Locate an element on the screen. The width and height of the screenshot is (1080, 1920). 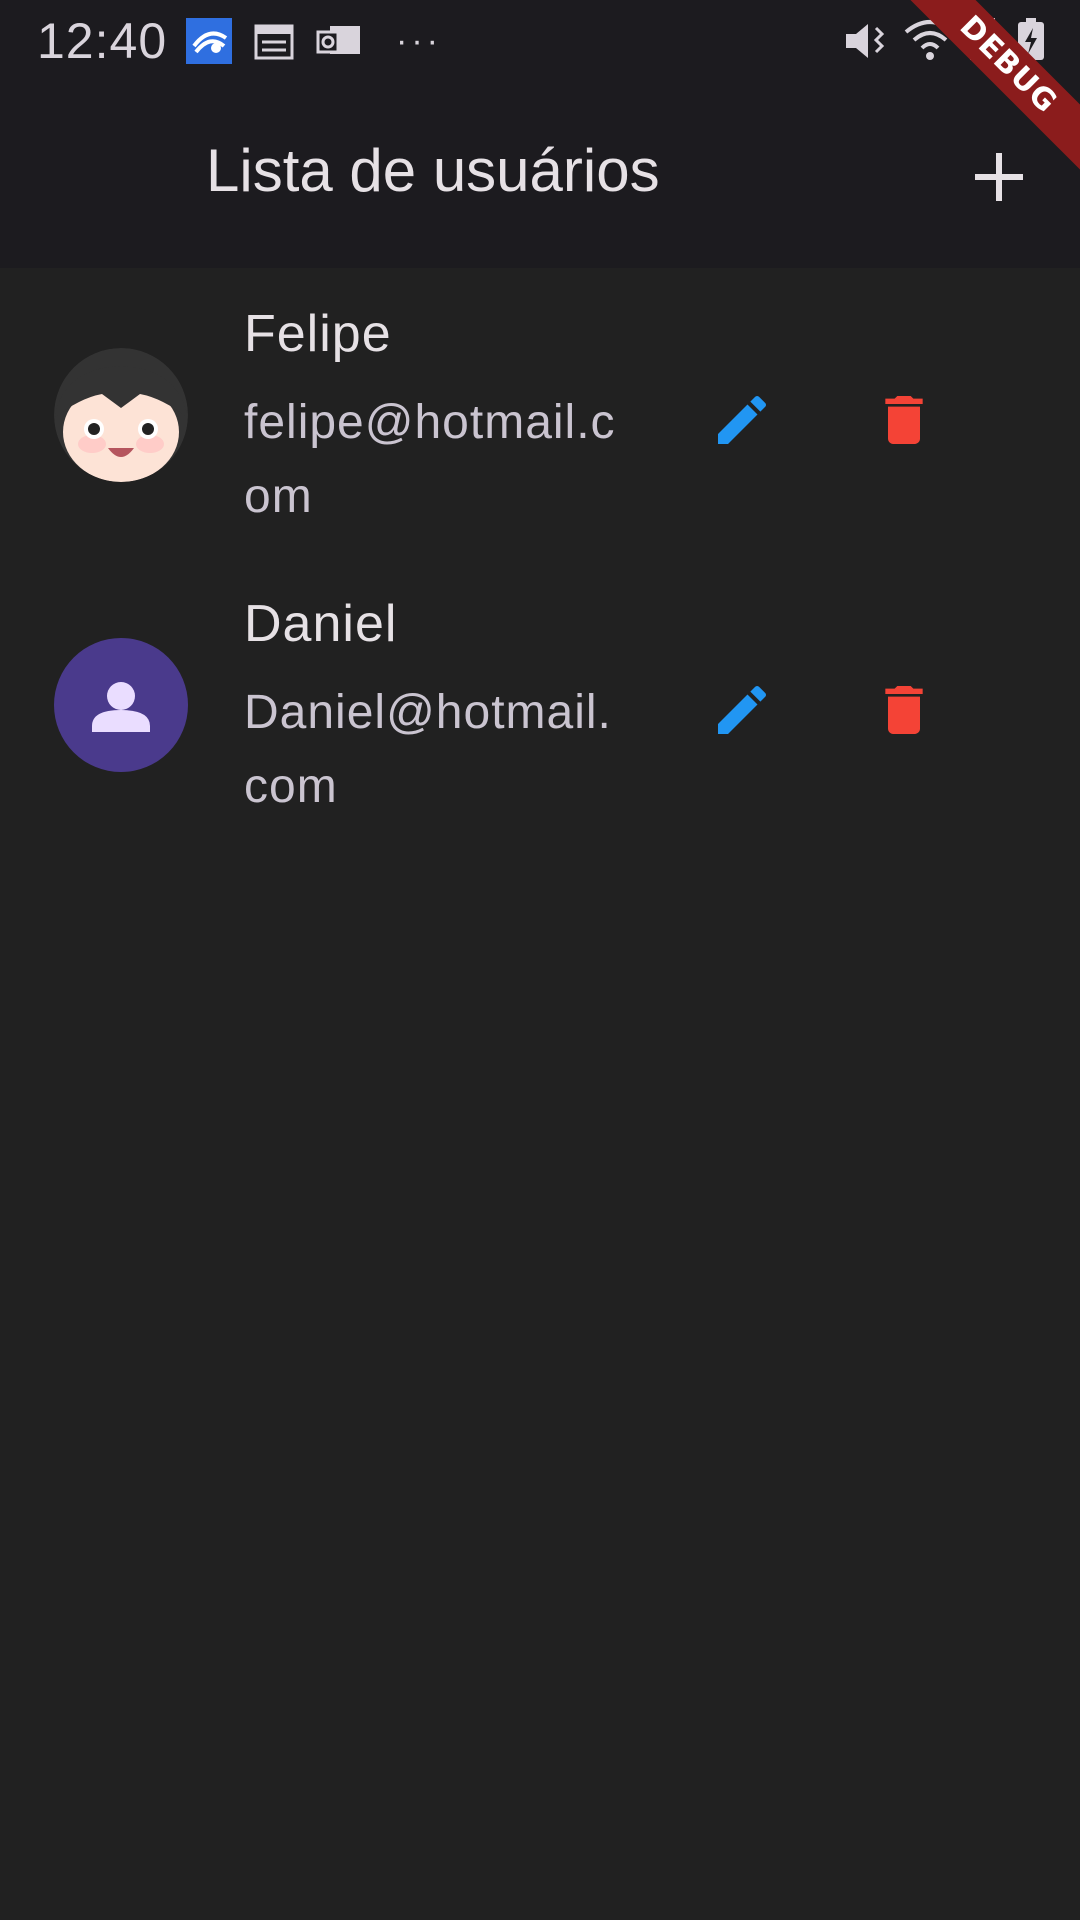
user-email: felipe@hotmail.com is located at coordinates (430, 459).